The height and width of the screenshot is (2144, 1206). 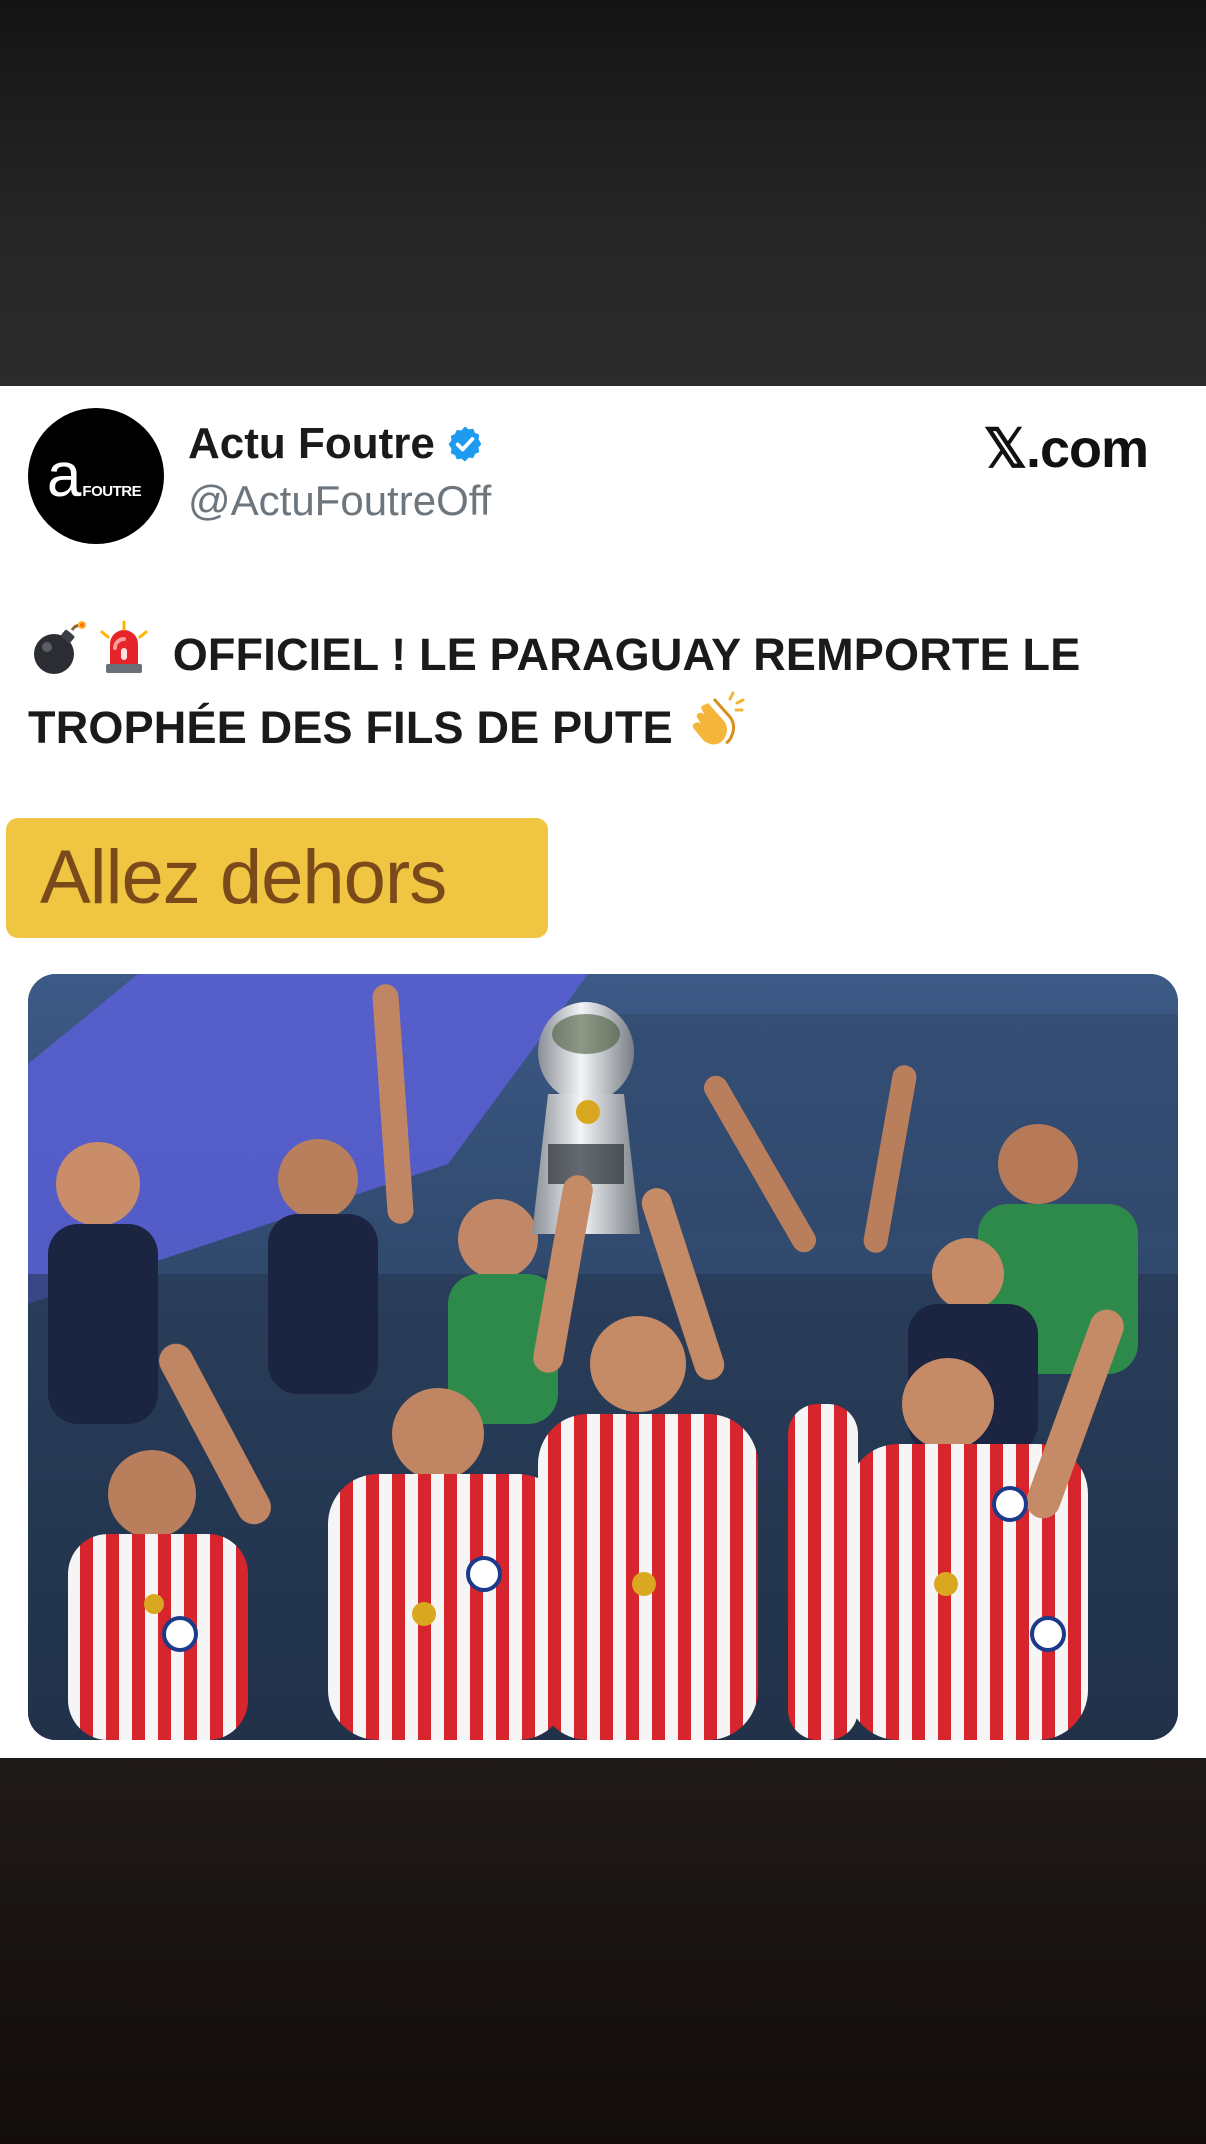 What do you see at coordinates (350, 727) in the screenshot?
I see `tweet-text-line-2: TROPHÉE DES FILS DE PUTE` at bounding box center [350, 727].